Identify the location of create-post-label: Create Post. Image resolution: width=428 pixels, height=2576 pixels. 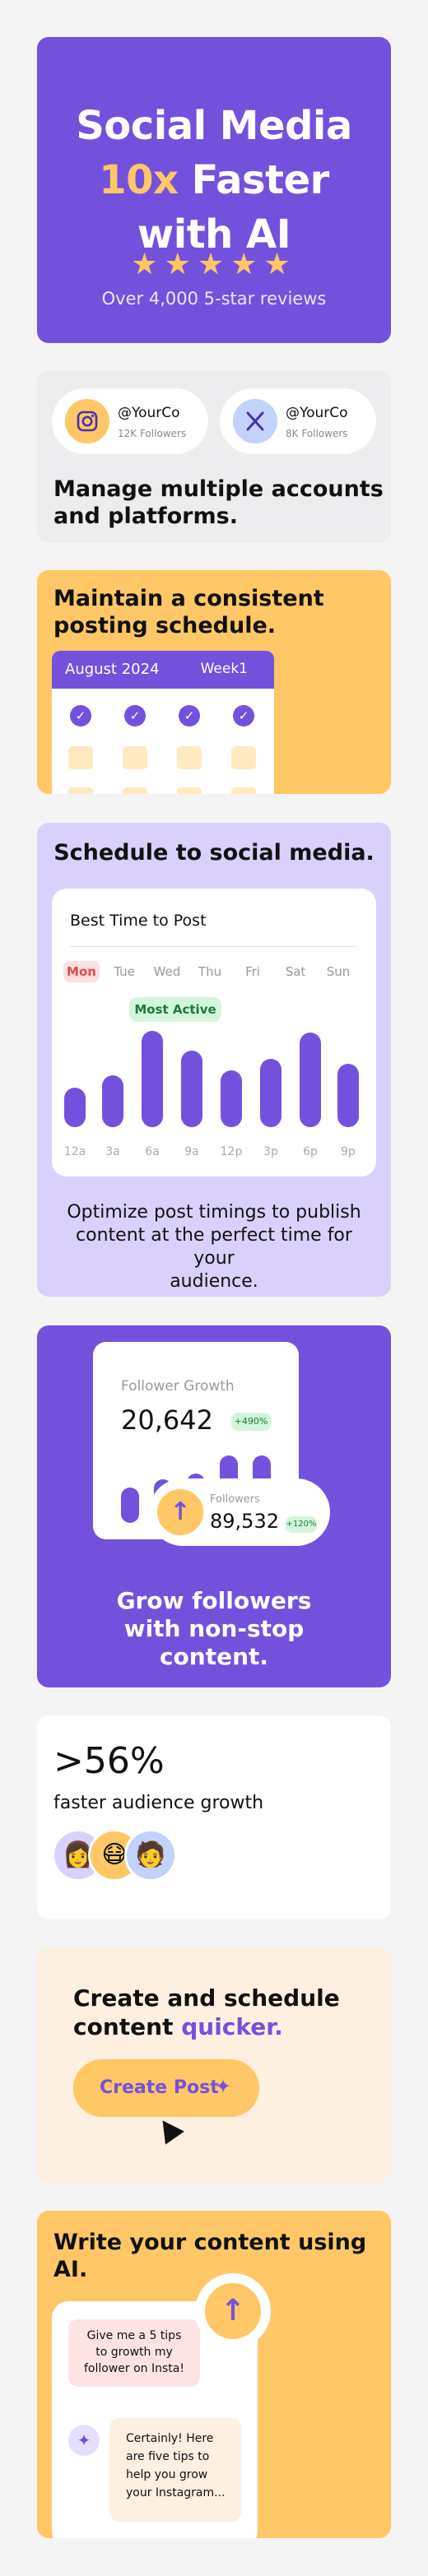
(159, 2088).